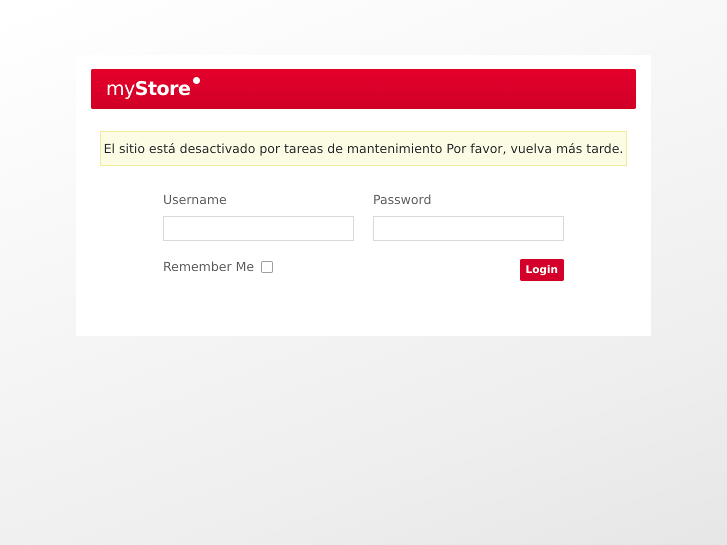  Describe the element at coordinates (402, 200) in the screenshot. I see `field-label: Password` at that location.